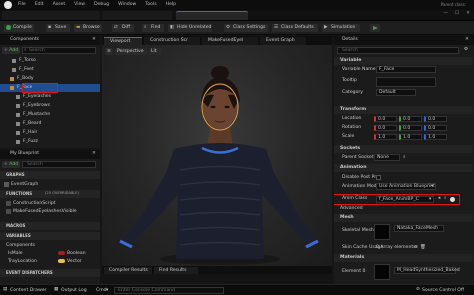 Image resolution: width=474 pixels, height=295 pixels. I want to click on tab-make-fused-eyelashes: MakeFusedEyel, so click(230, 41).